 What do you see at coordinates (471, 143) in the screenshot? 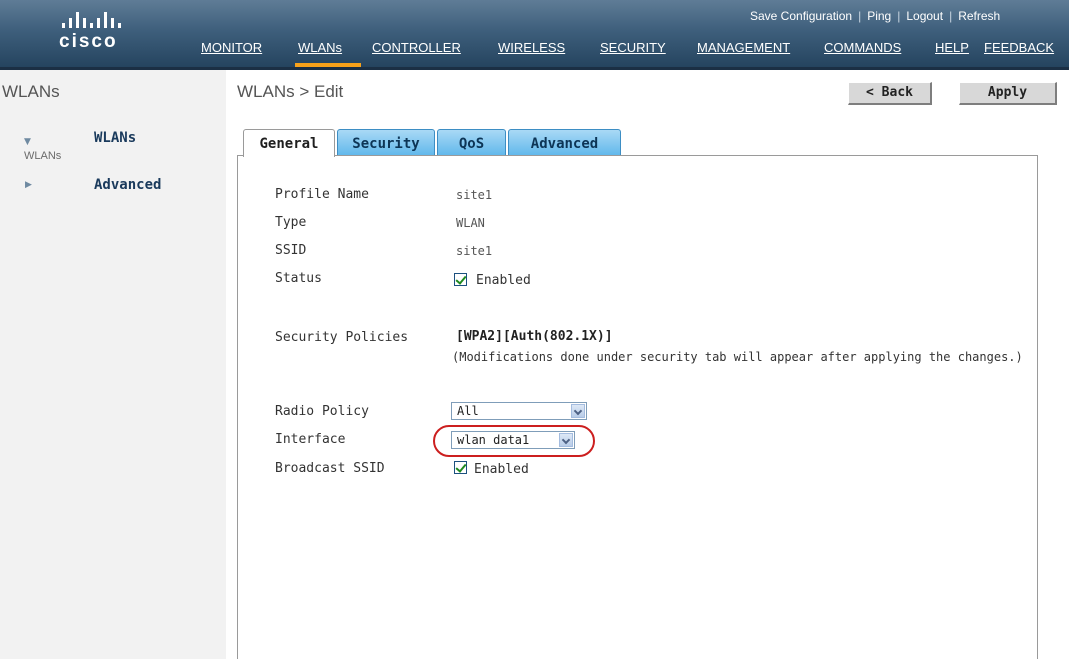
I see `tab-qos: QoS` at bounding box center [471, 143].